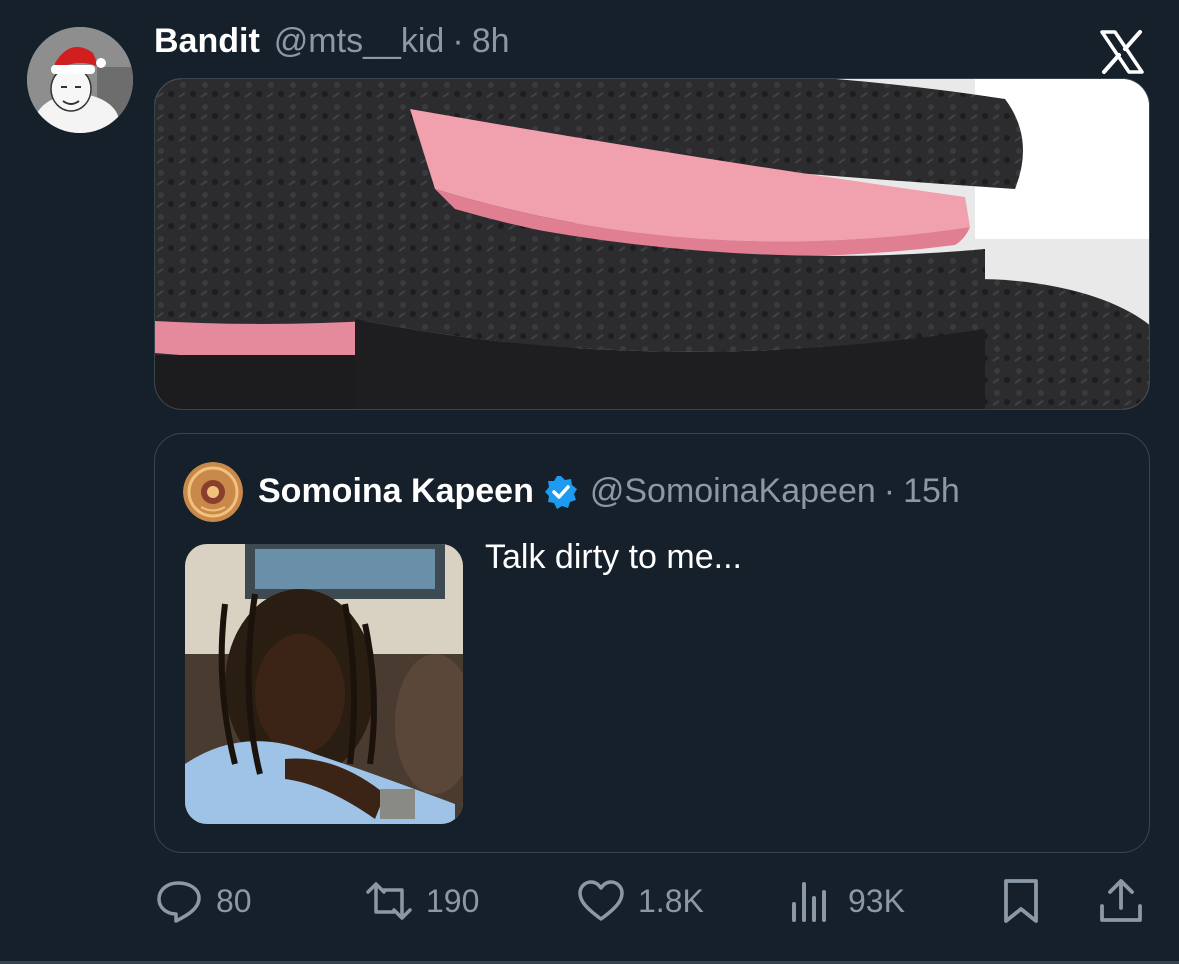  I want to click on author-avatar, so click(80, 80).